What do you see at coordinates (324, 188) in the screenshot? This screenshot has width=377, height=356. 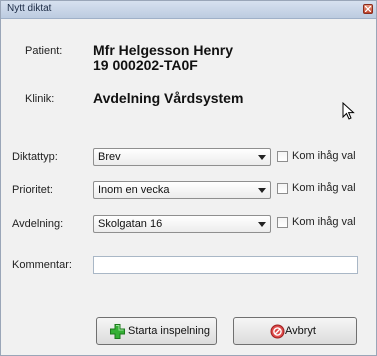 I see `remember-priority-label: Kom ihåg val` at bounding box center [324, 188].